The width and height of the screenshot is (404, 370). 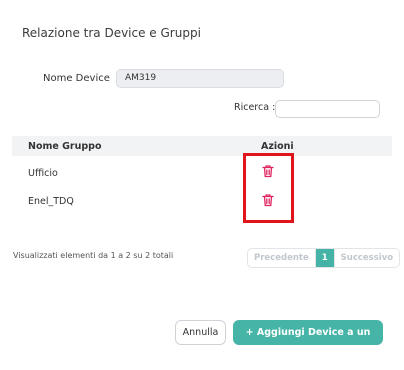 I want to click on cancel-button: Annulla, so click(x=200, y=332).